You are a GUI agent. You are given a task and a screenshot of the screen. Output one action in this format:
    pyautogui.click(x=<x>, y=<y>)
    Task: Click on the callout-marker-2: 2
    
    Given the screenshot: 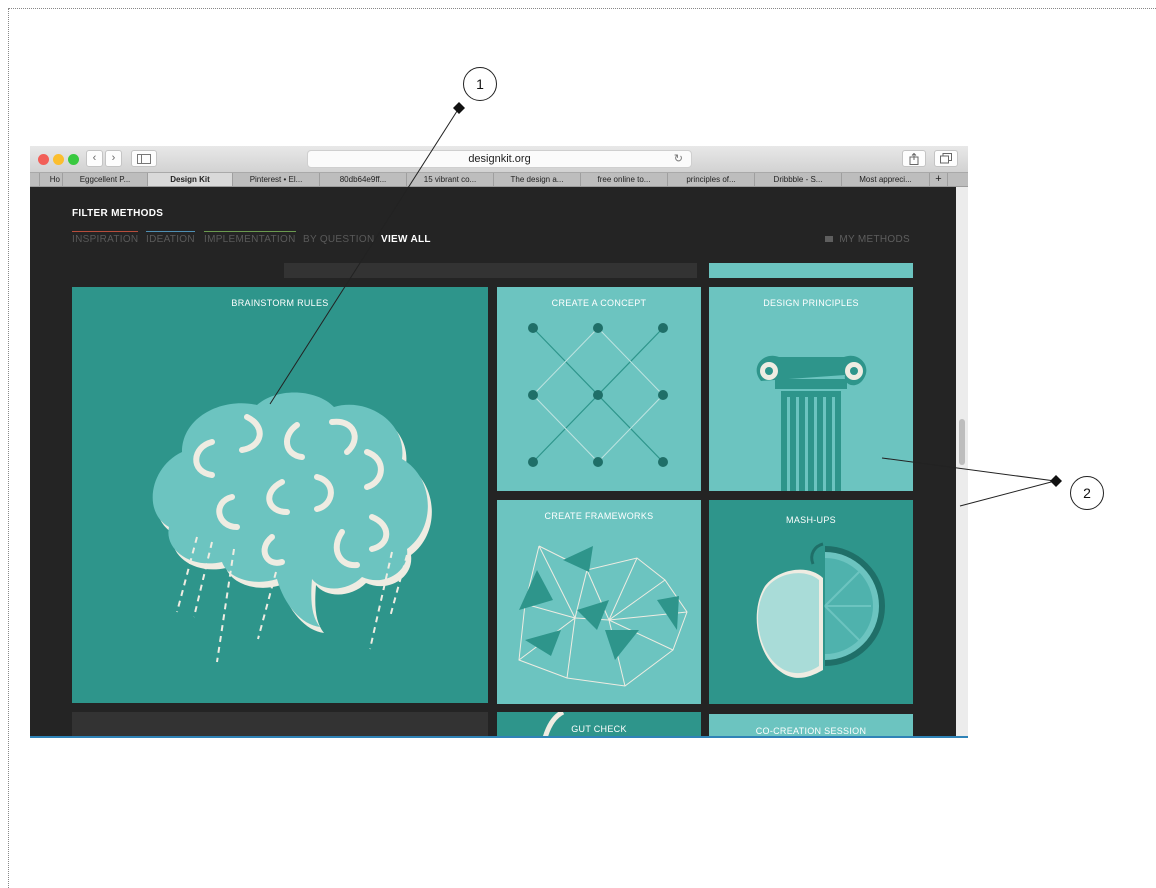 What is the action you would take?
    pyautogui.click(x=1087, y=493)
    